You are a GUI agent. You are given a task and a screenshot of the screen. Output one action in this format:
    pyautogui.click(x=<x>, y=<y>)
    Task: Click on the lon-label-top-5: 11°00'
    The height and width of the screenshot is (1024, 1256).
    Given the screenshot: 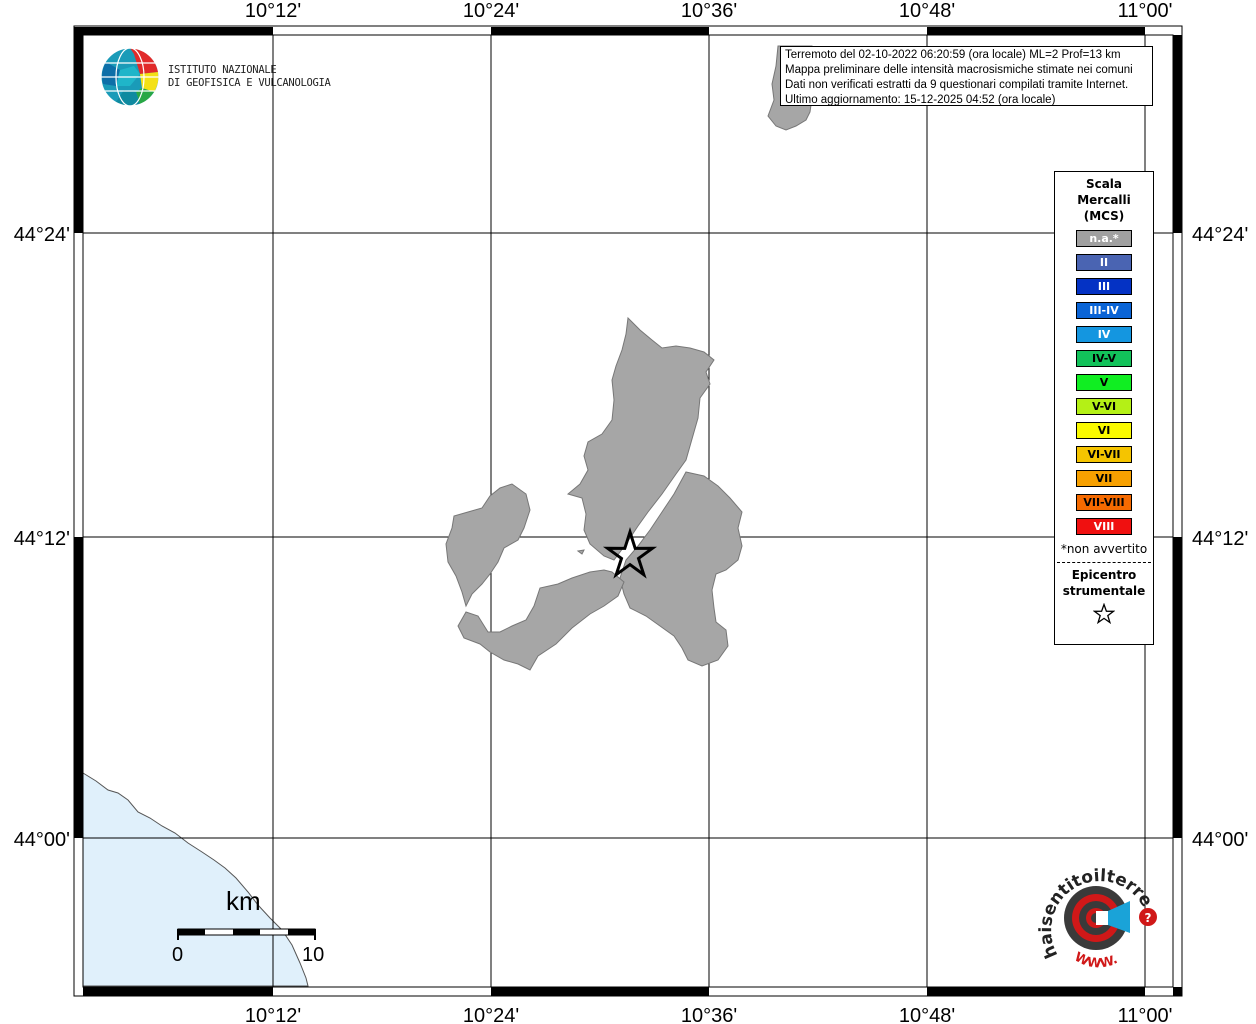 What is the action you would take?
    pyautogui.click(x=1145, y=11)
    